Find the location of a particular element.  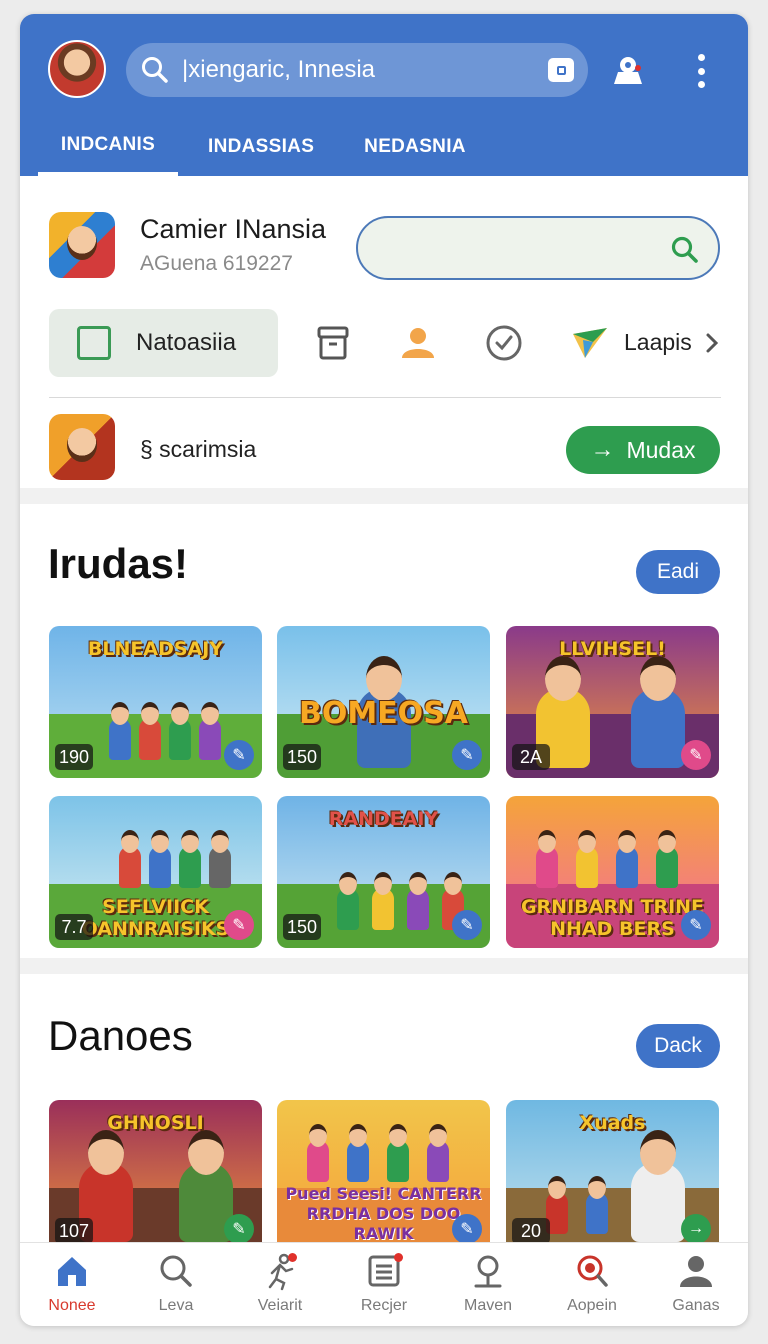

game-card-count: 7.7 is located at coordinates (74, 927).